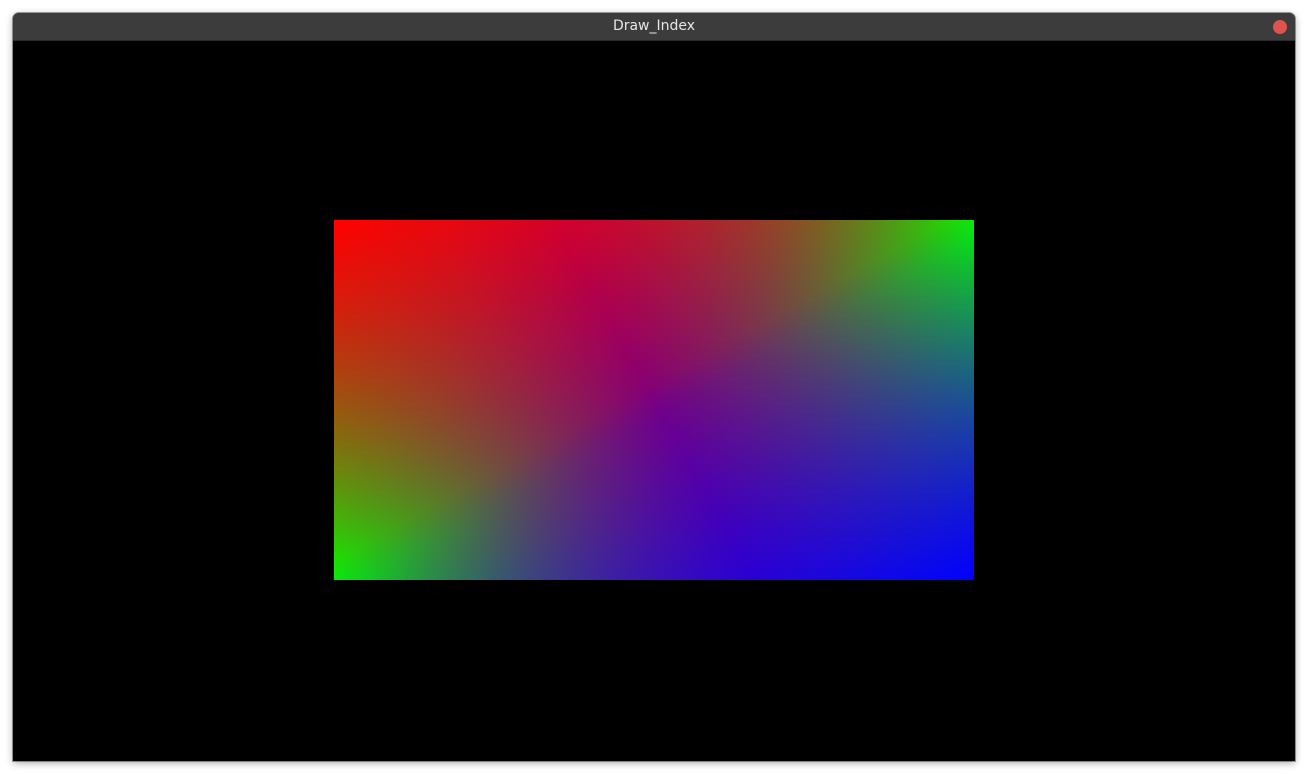  Describe the element at coordinates (1280, 27) in the screenshot. I see `close-icon` at that location.